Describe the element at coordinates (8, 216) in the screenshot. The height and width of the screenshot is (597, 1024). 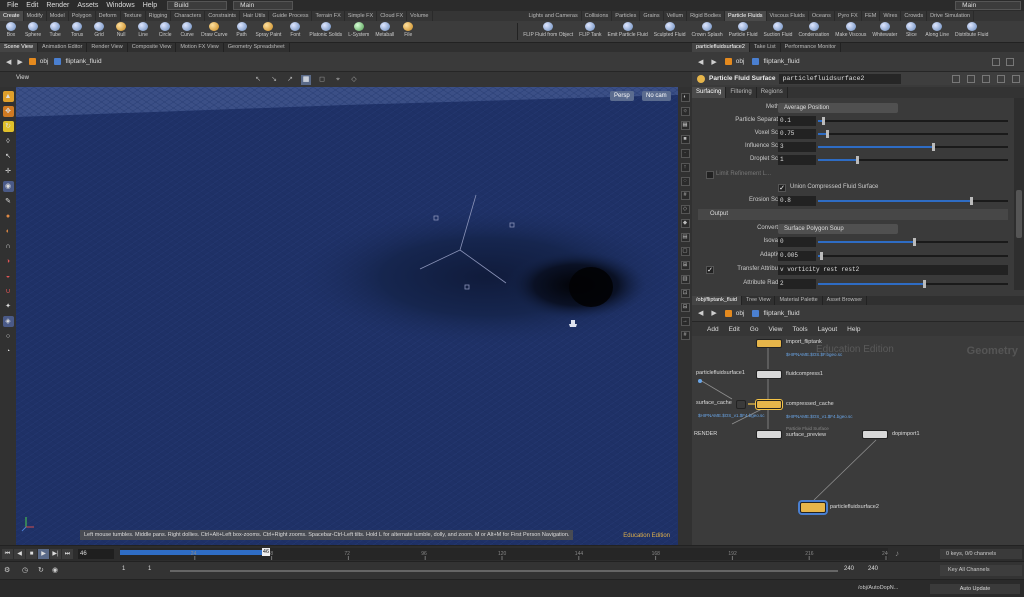
I see `paint-tool-icon: ●` at that location.